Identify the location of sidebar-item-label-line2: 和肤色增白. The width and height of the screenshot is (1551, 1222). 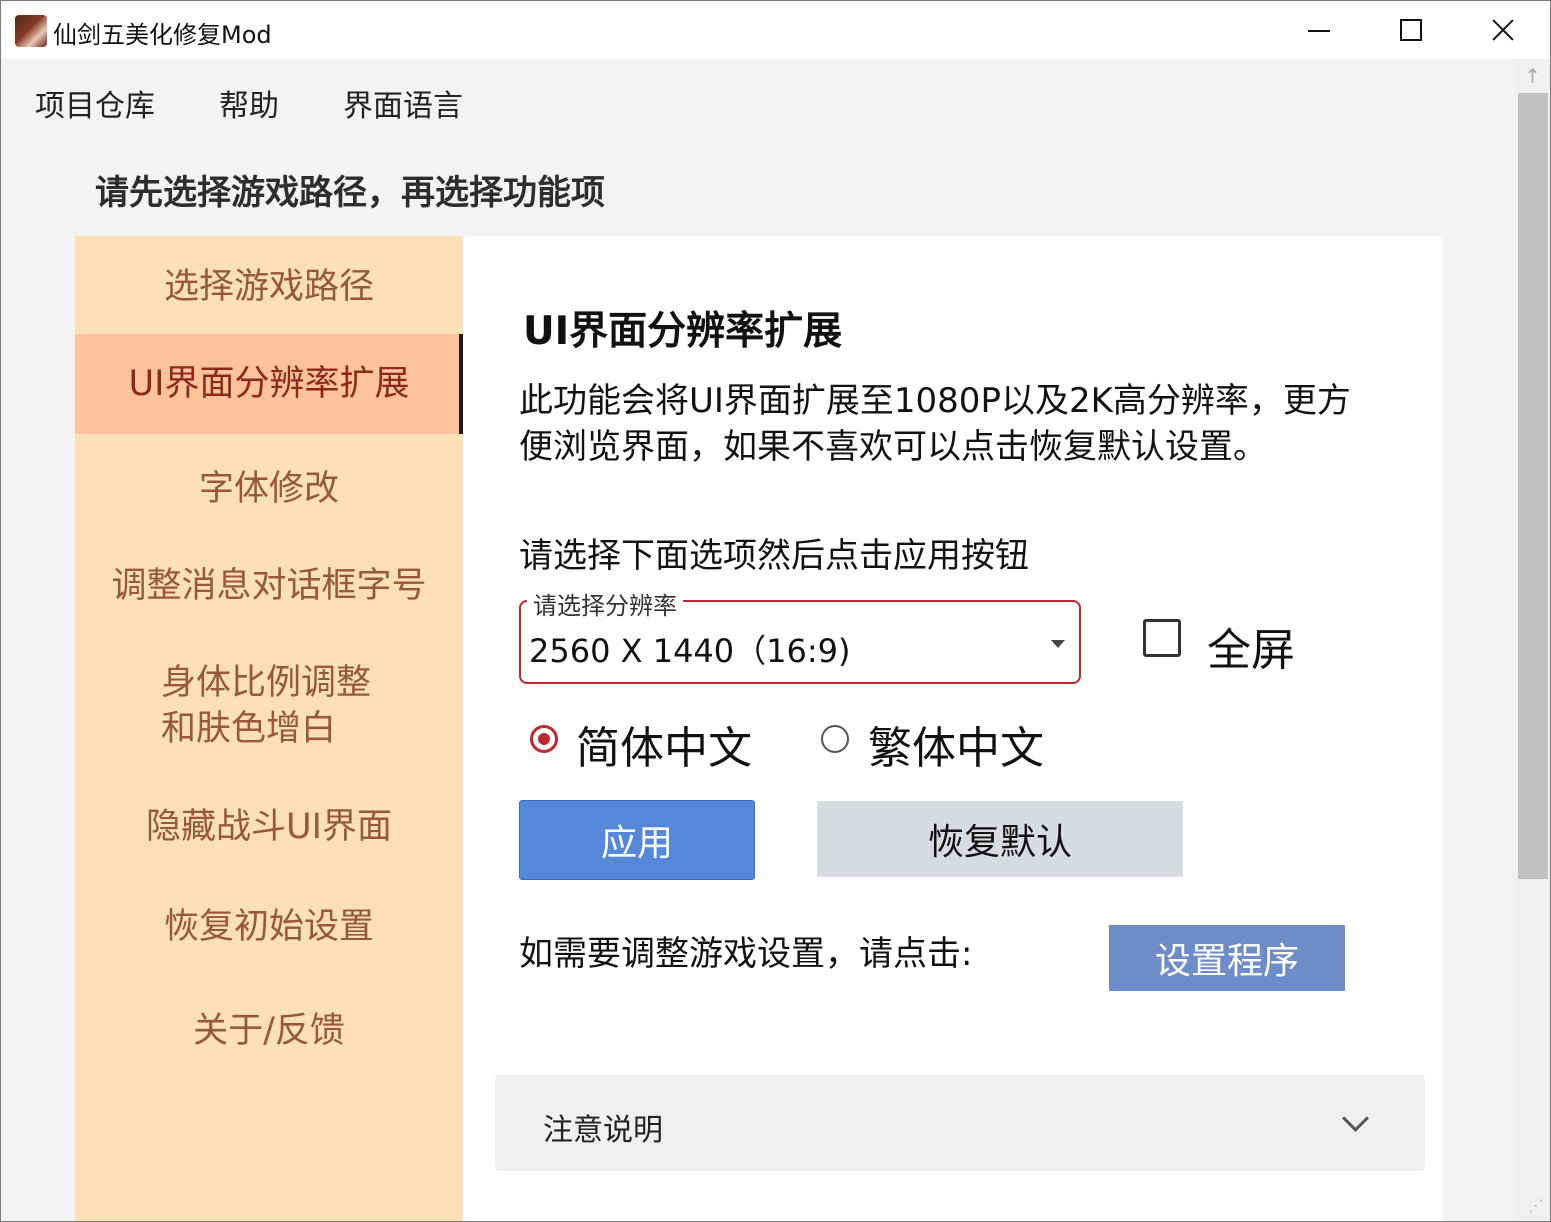
(249, 729).